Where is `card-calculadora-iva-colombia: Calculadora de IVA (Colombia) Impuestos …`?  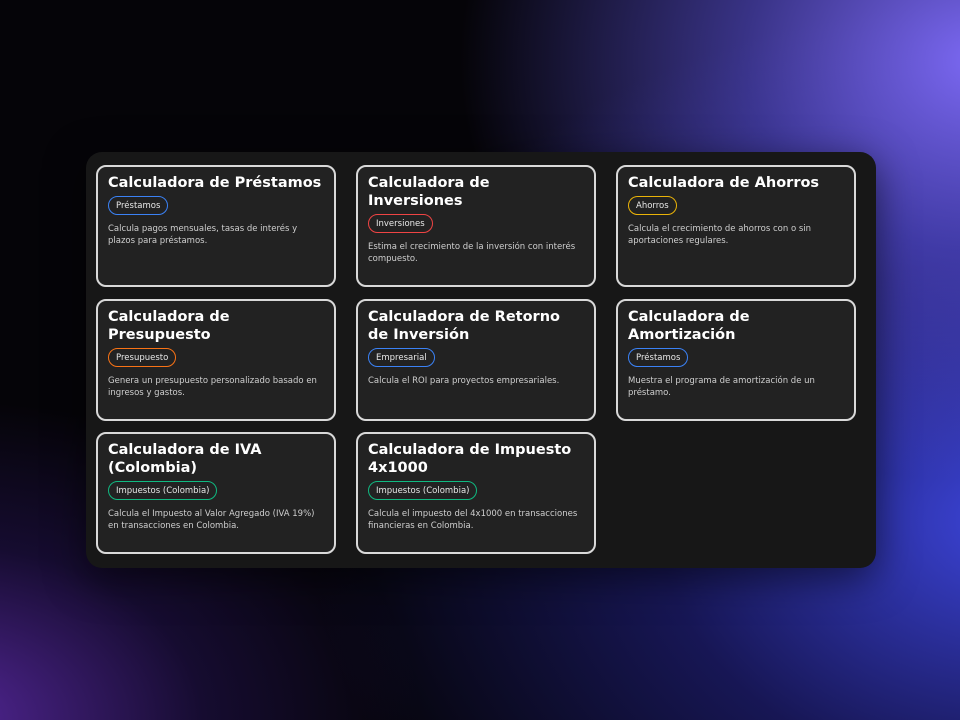
card-calculadora-iva-colombia: Calculadora de IVA (Colombia) Impuestos … is located at coordinates (216, 493).